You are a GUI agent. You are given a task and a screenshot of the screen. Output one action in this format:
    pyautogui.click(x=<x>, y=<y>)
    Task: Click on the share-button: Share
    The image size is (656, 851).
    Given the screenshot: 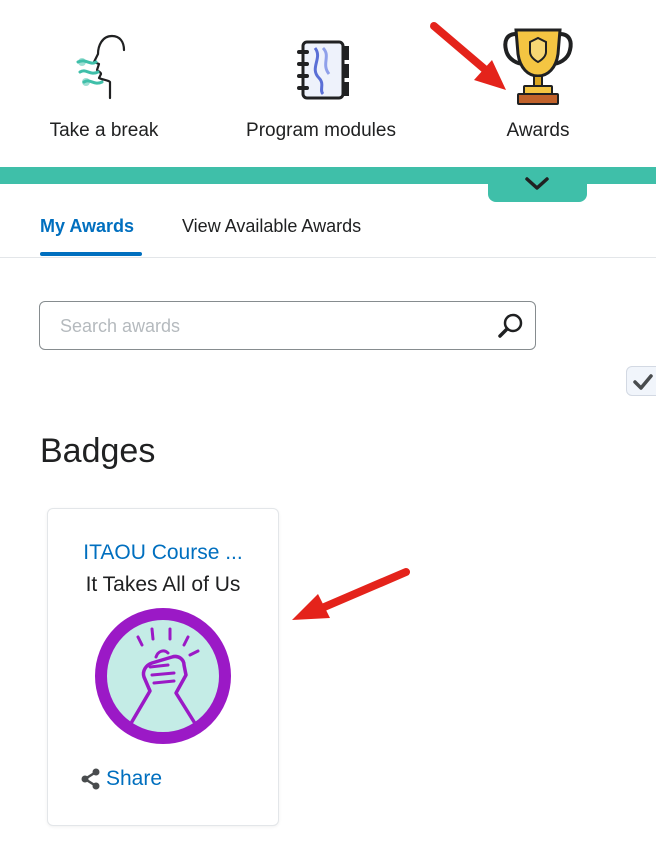 What is the action you would take?
    pyautogui.click(x=121, y=779)
    